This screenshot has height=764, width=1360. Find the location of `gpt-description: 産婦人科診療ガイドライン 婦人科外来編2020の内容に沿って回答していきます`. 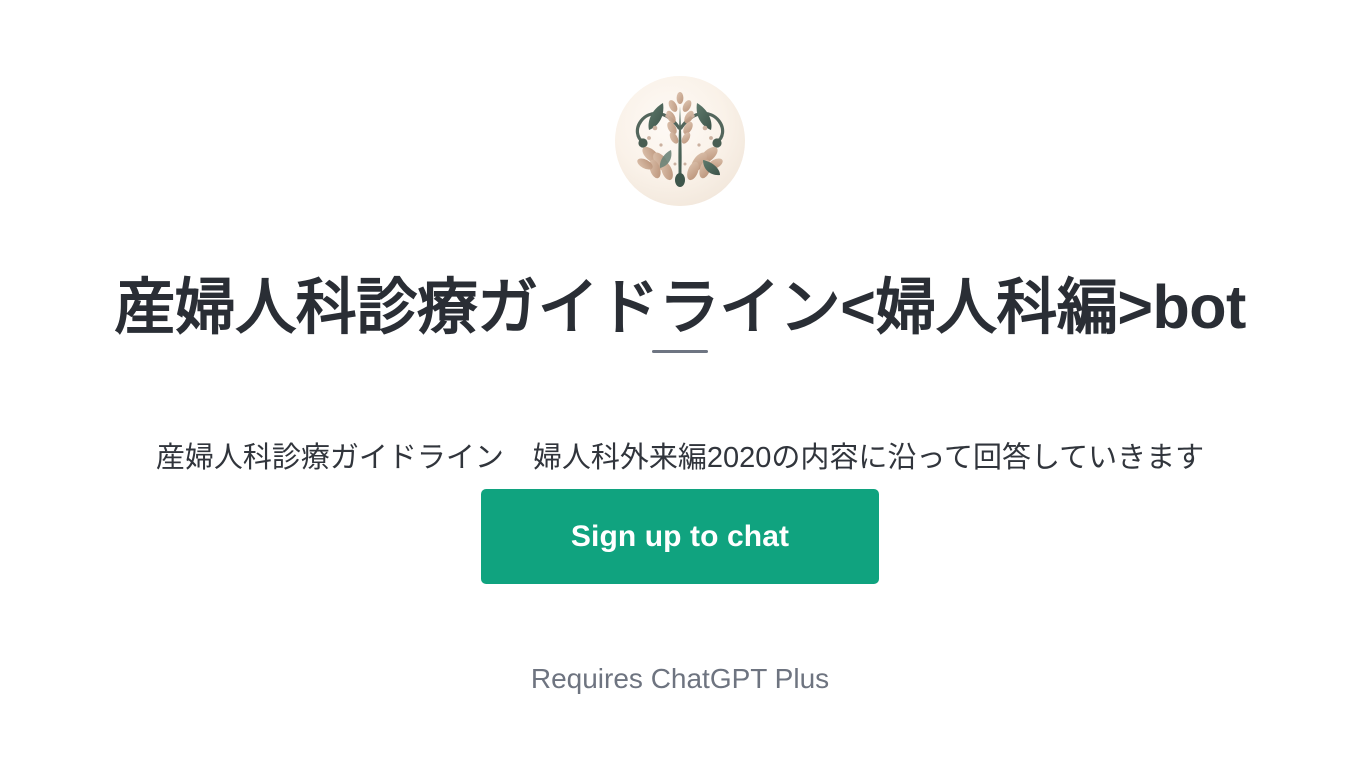

gpt-description: 産婦人科診療ガイドライン 婦人科外来編2020の内容に沿って回答していきます is located at coordinates (680, 458).